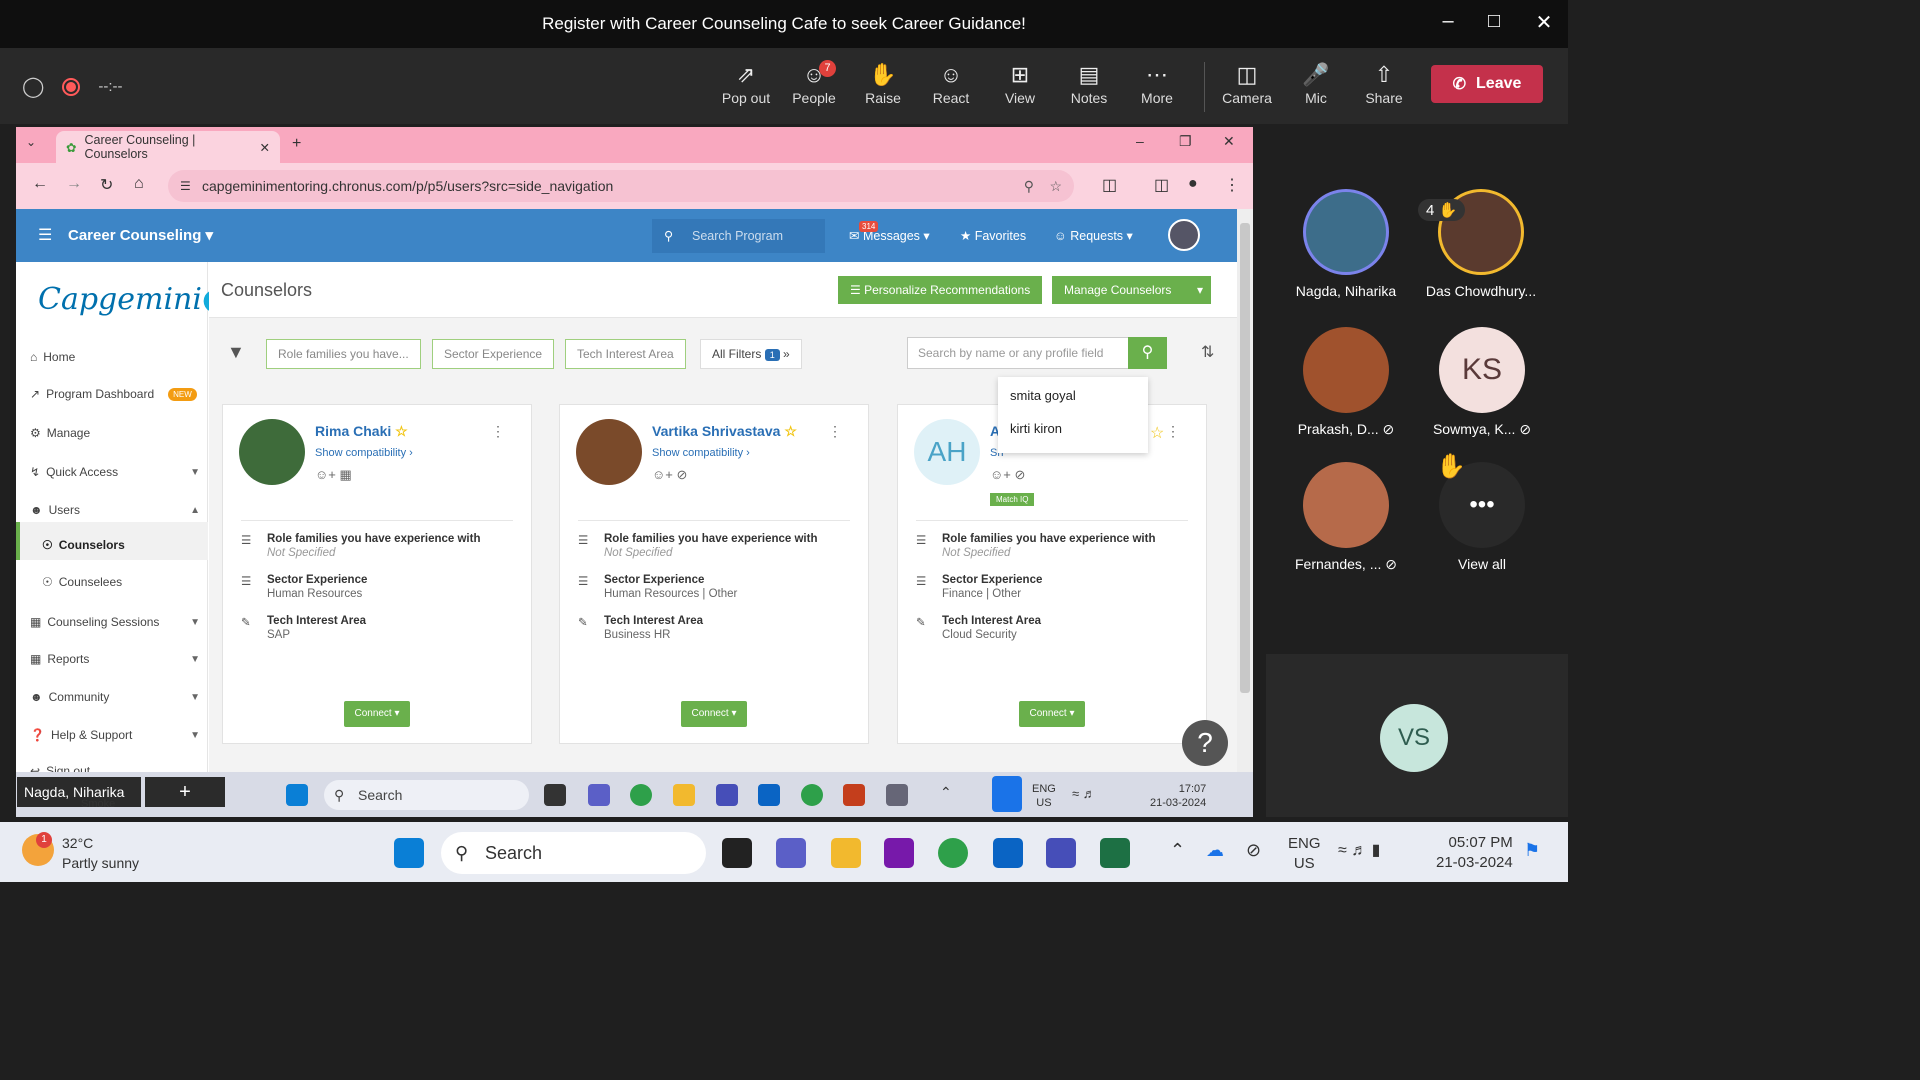 This screenshot has width=1920, height=1080. What do you see at coordinates (1205, 743) in the screenshot?
I see `help-button: ?` at bounding box center [1205, 743].